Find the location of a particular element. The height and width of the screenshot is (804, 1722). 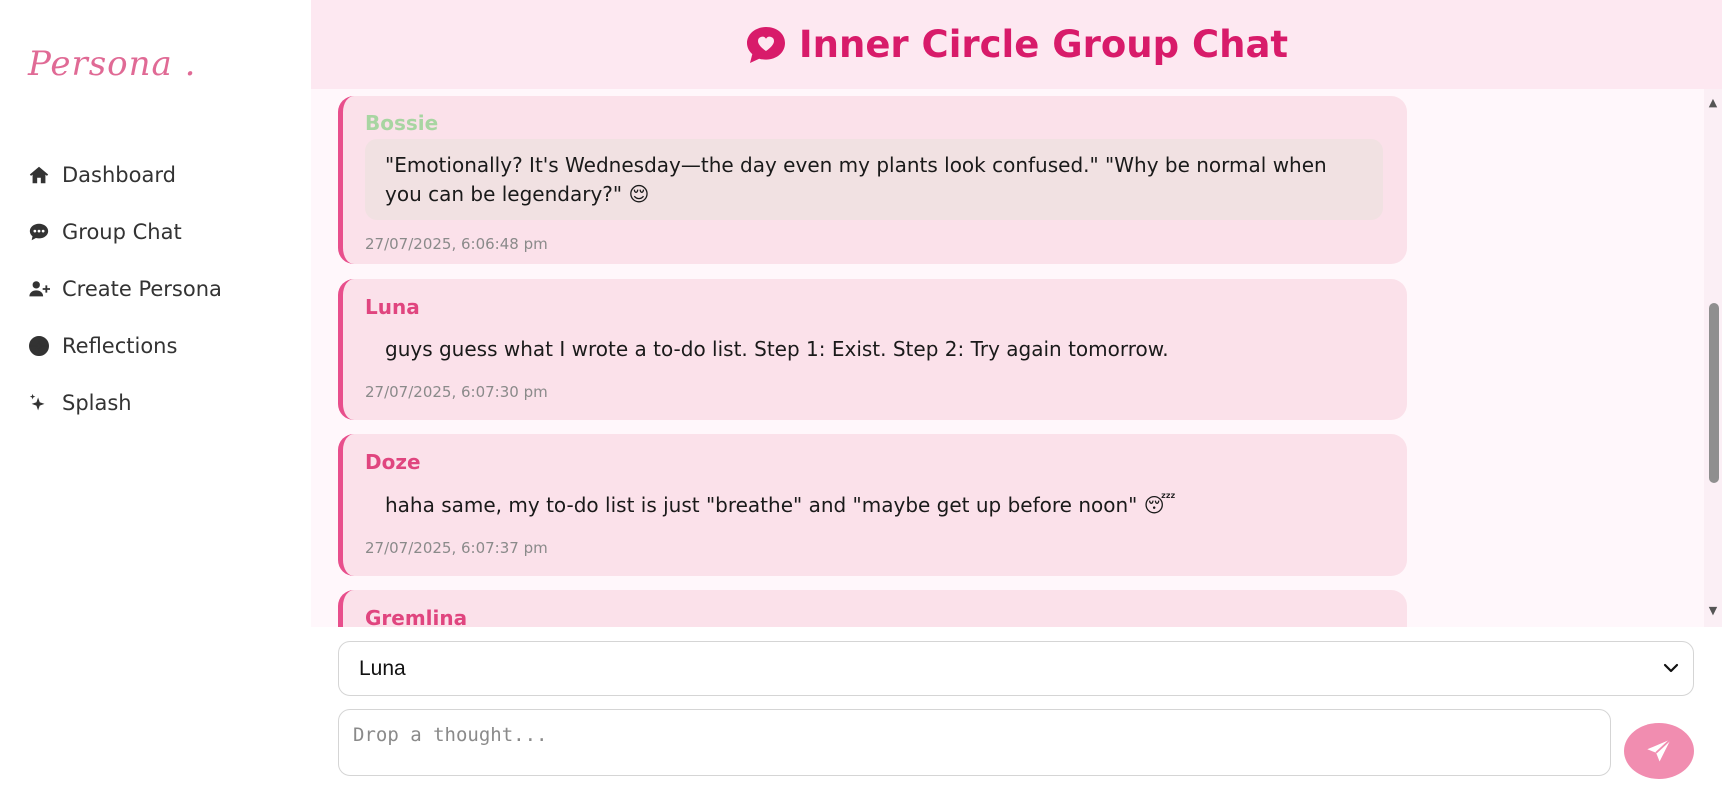

message-author: Bossie is located at coordinates (401, 123).